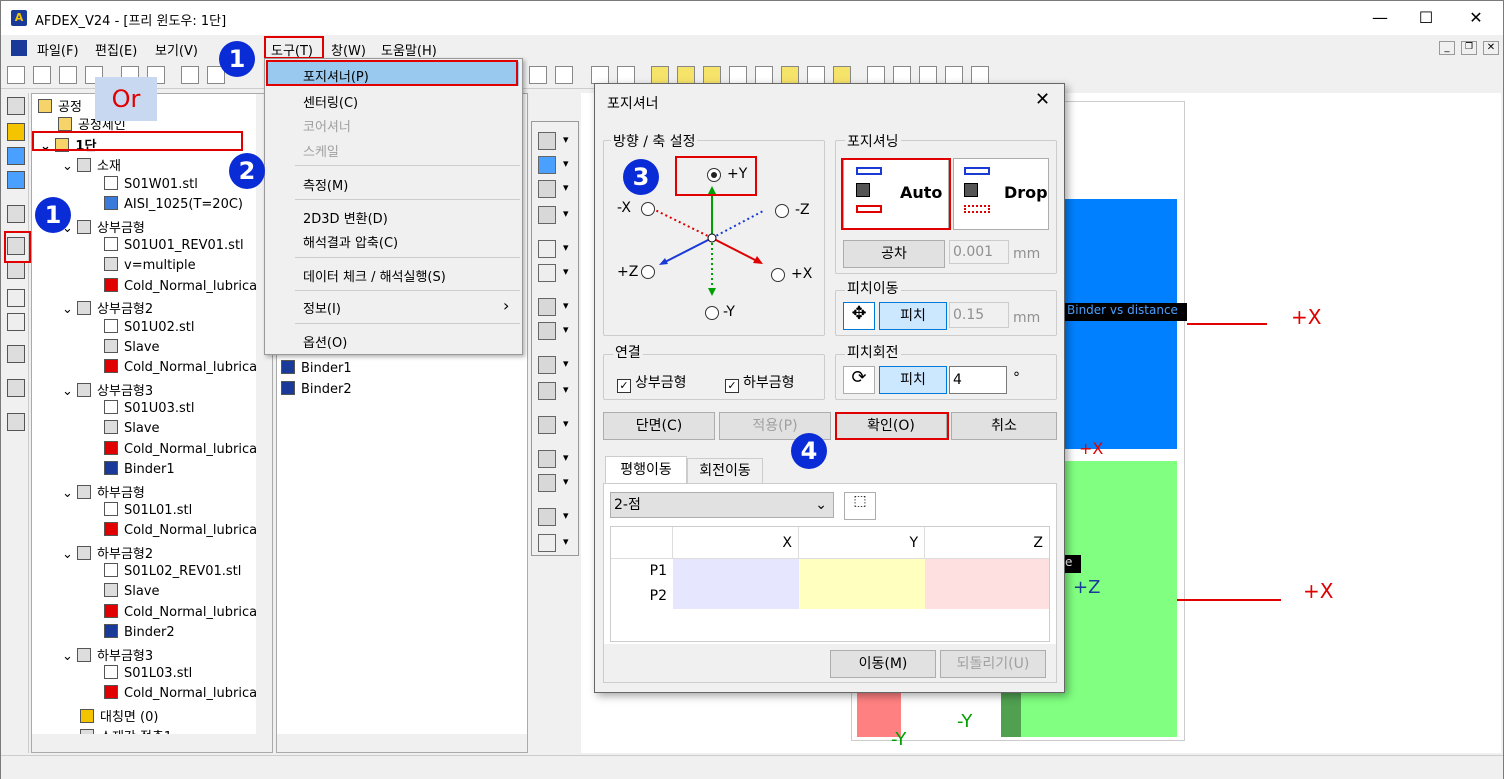 The width and height of the screenshot is (1504, 779). I want to click on tree-node: AISI_1025(T=20C), so click(173, 204).